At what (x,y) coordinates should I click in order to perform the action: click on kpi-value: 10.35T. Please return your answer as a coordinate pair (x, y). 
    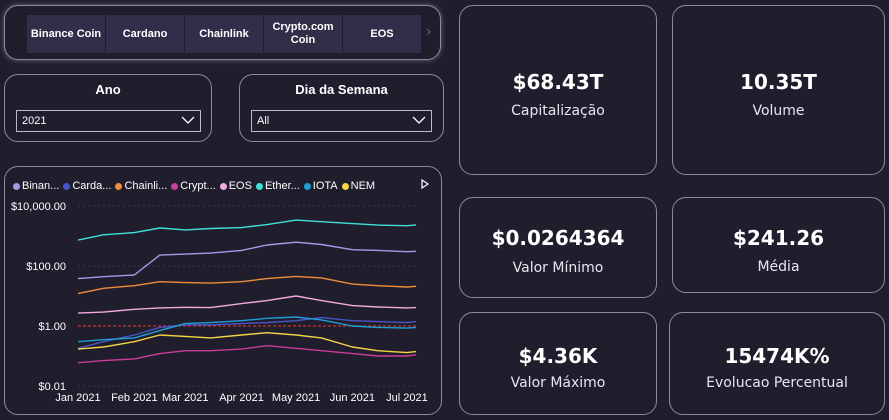
    Looking at the image, I should click on (778, 82).